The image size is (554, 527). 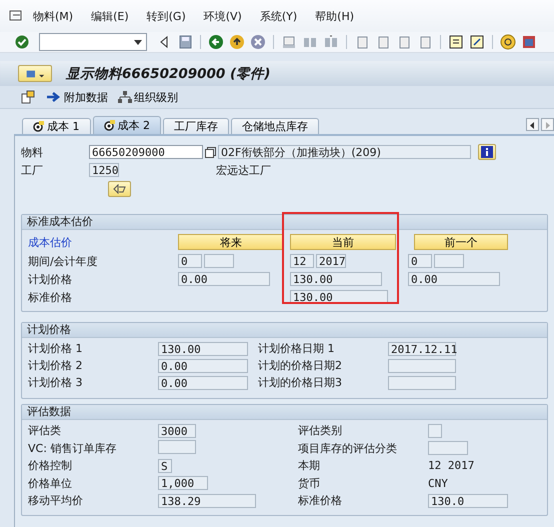 What do you see at coordinates (284, 222) in the screenshot?
I see `group-title: 标准成本估价` at bounding box center [284, 222].